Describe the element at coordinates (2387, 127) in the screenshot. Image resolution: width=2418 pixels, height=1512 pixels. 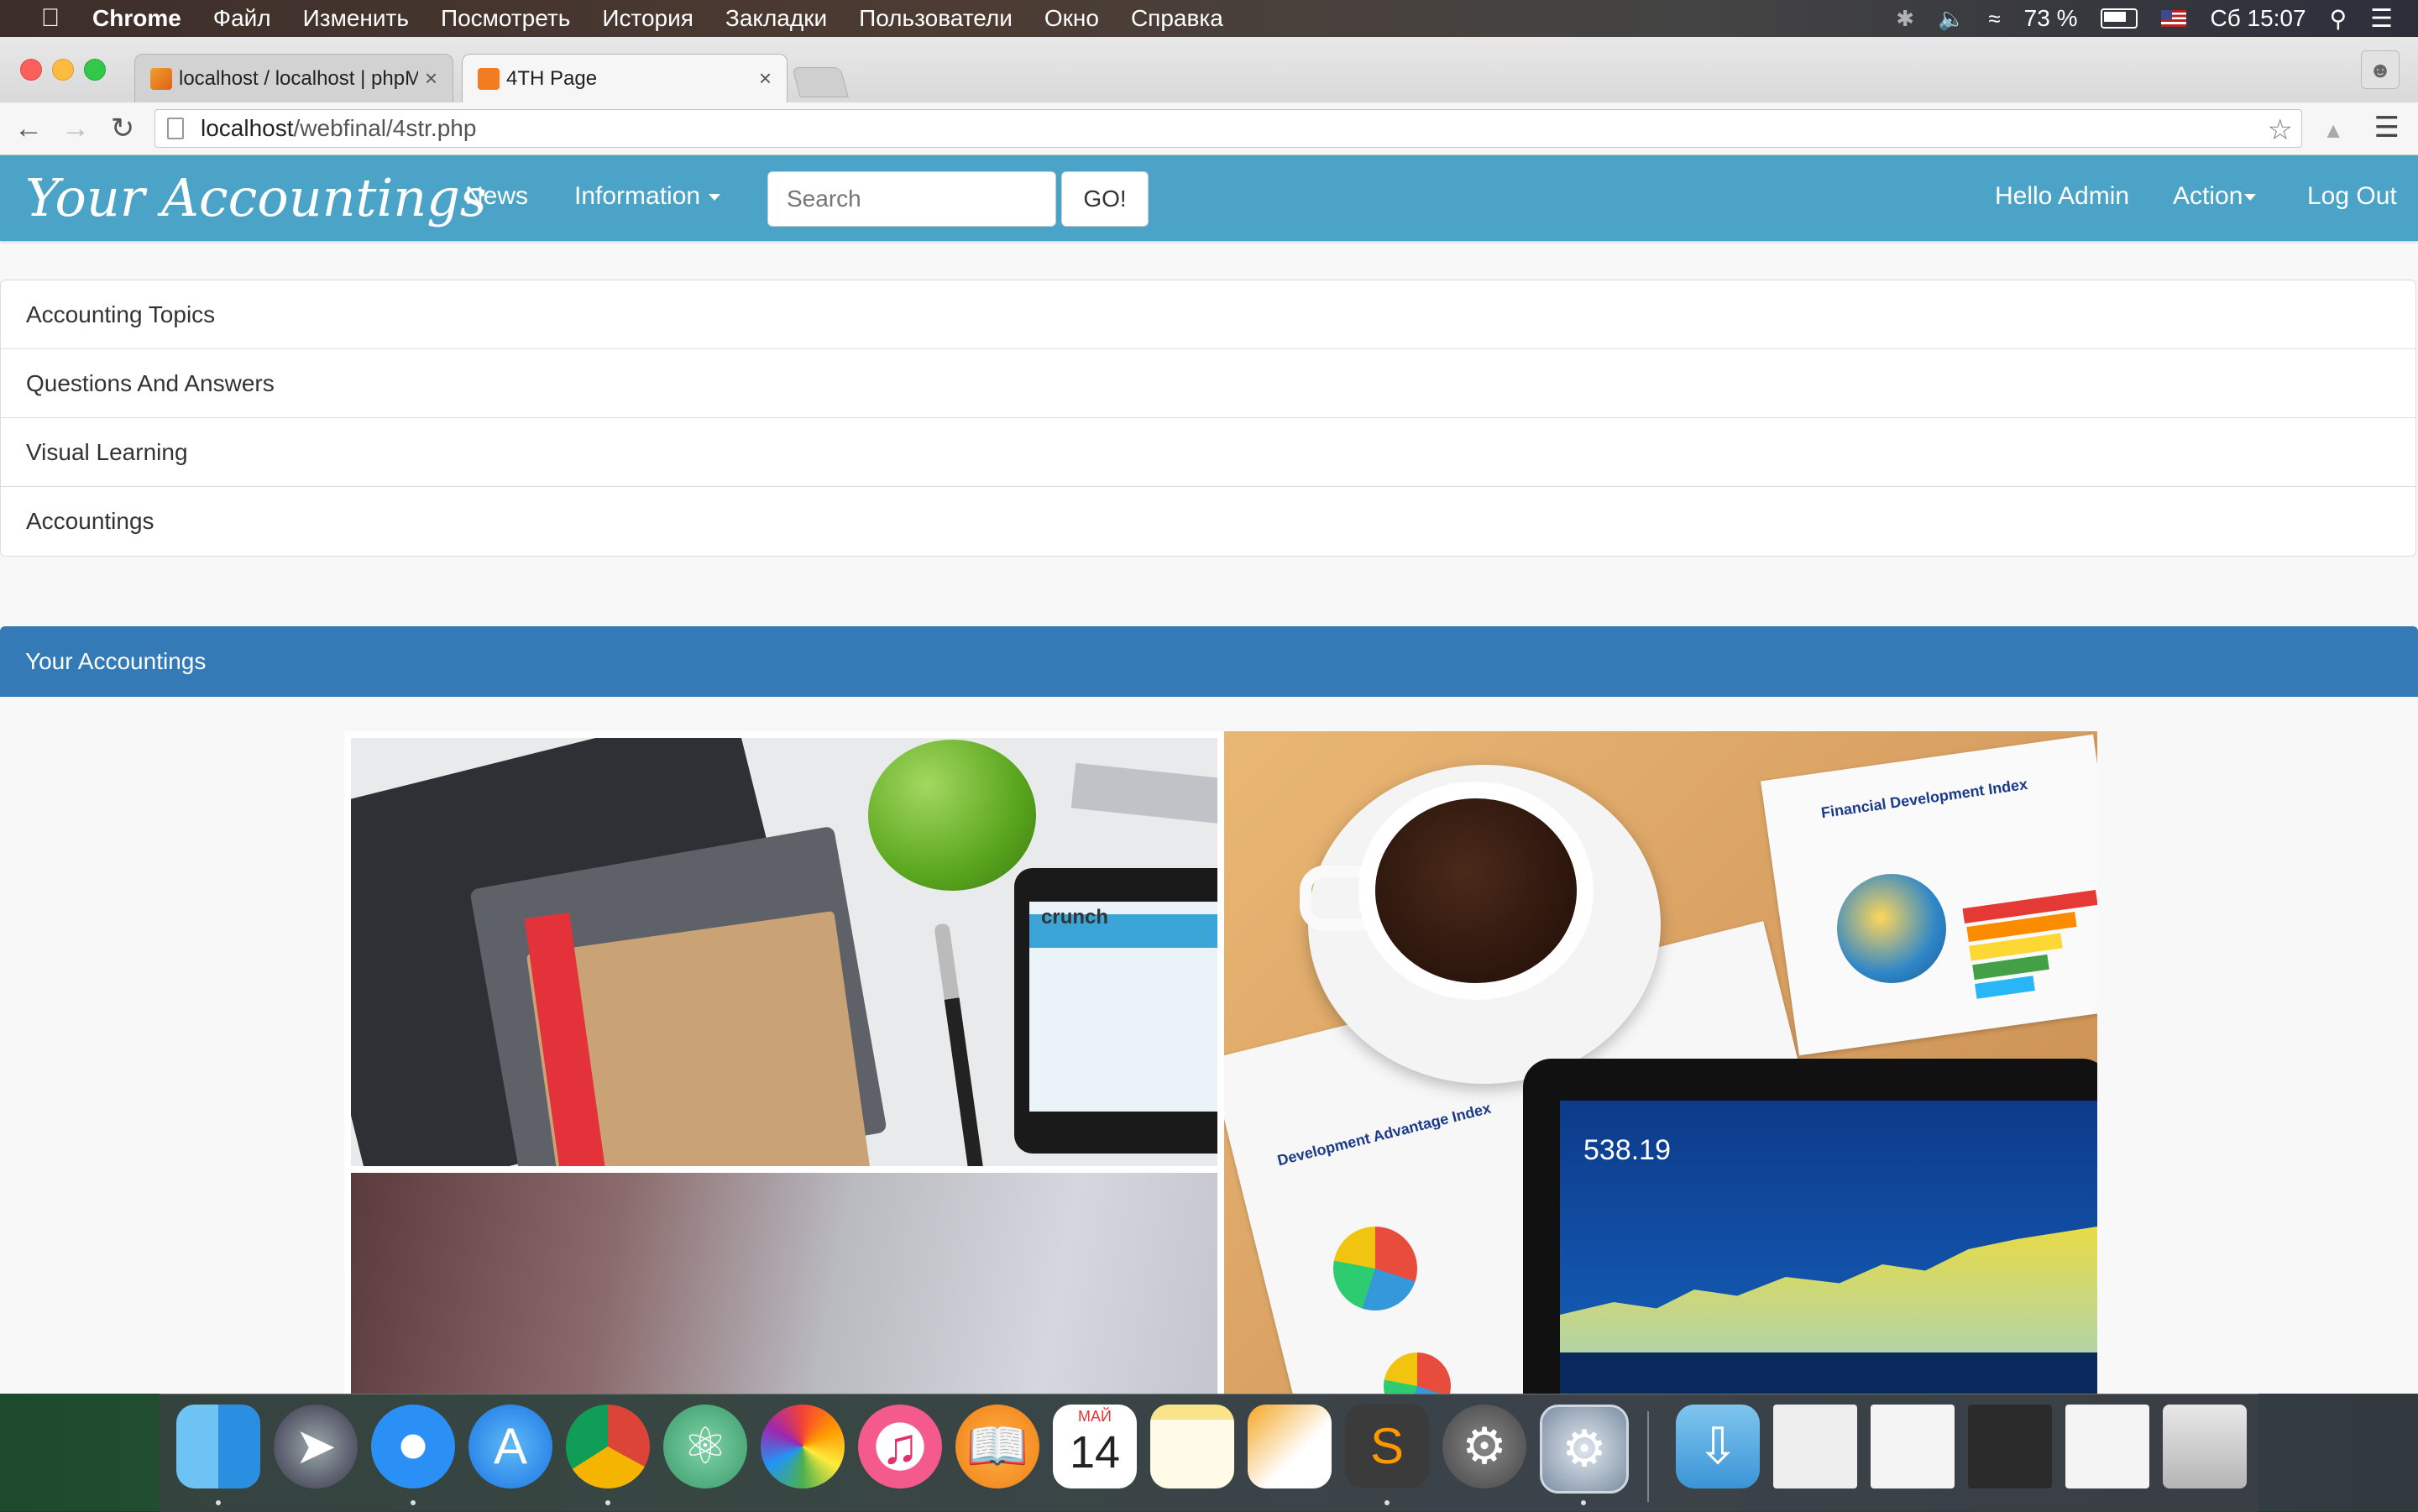
I see `chrome-menu-icon: ☰` at that location.